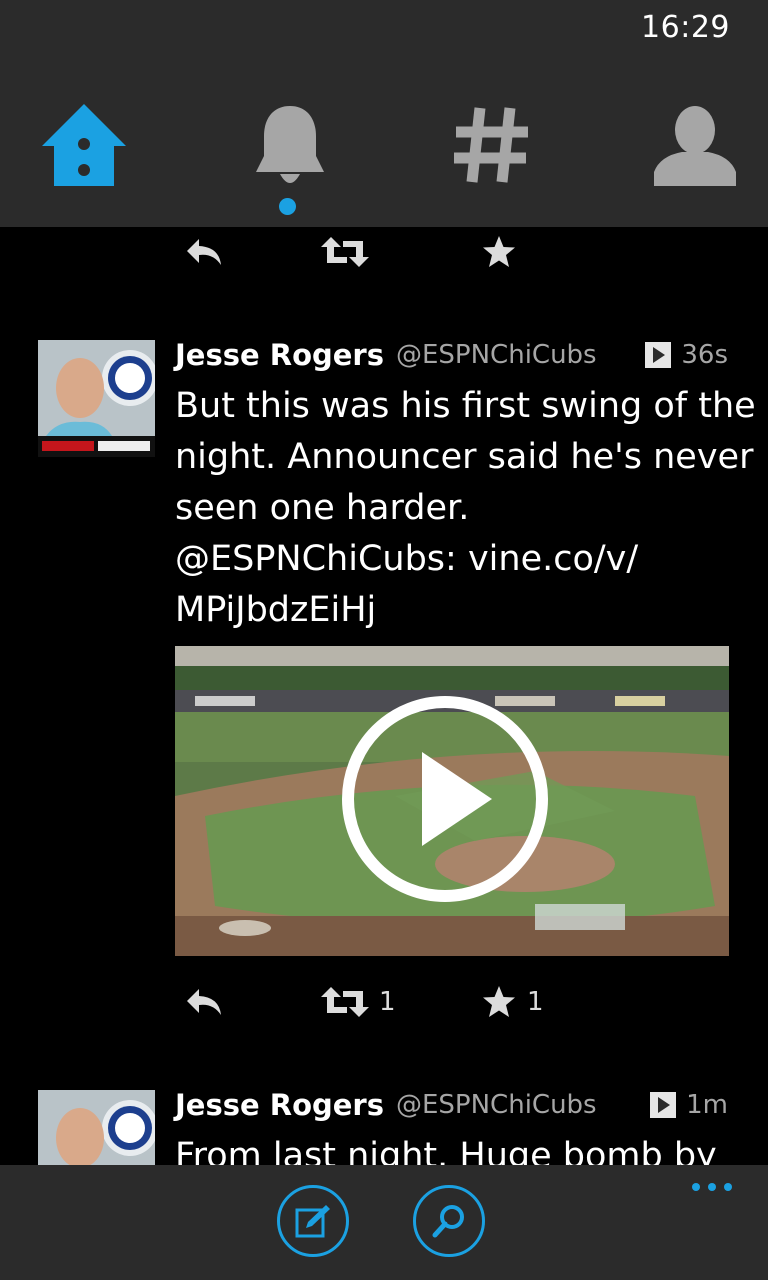 Image resolution: width=768 pixels, height=1280 pixels. What do you see at coordinates (695, 146) in the screenshot?
I see `person-icon` at bounding box center [695, 146].